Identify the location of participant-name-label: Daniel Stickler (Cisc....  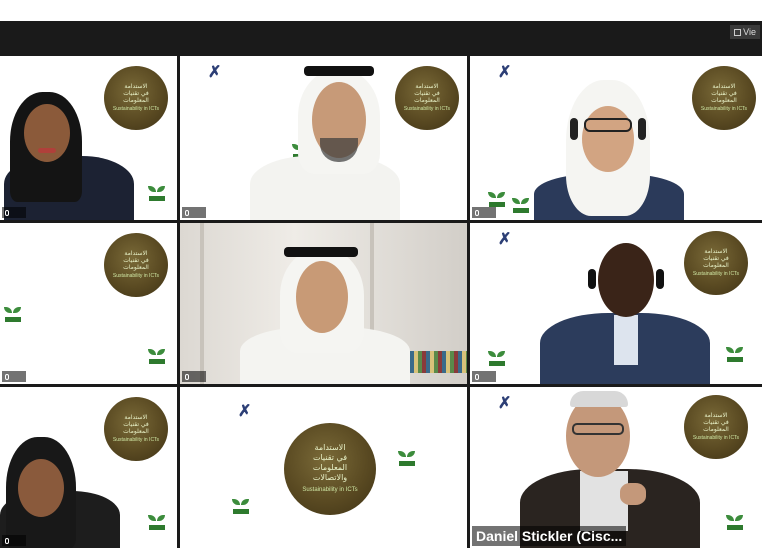
(549, 536).